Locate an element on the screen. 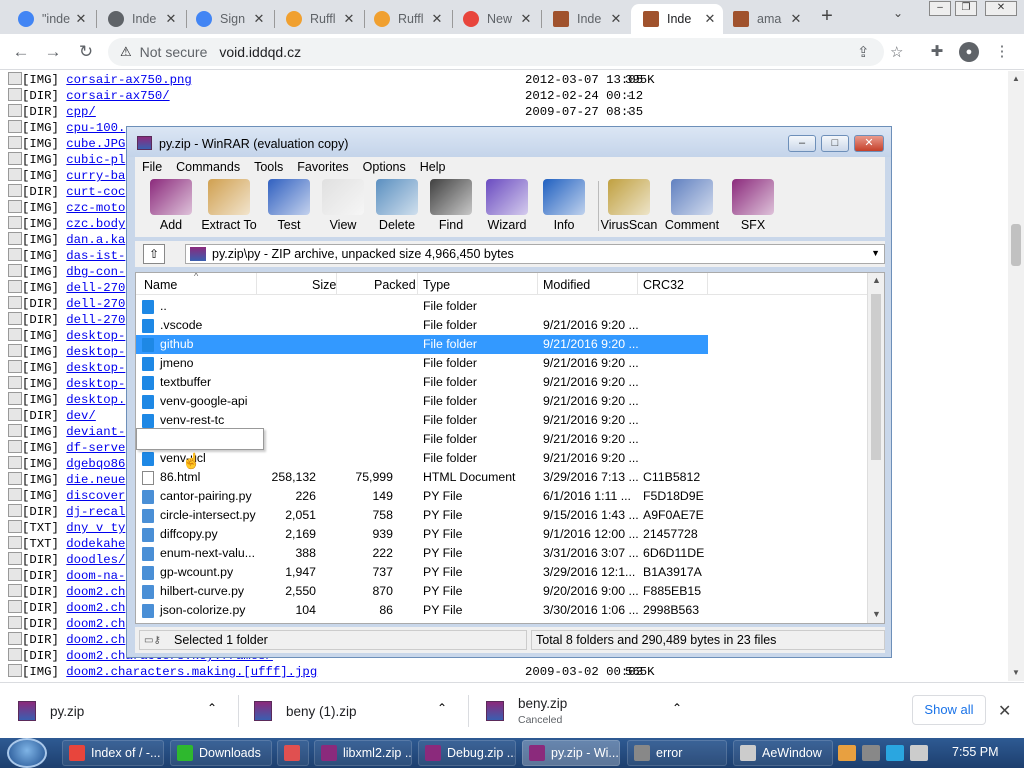 The height and width of the screenshot is (768, 1024). column-packed: Packed is located at coordinates (395, 285).